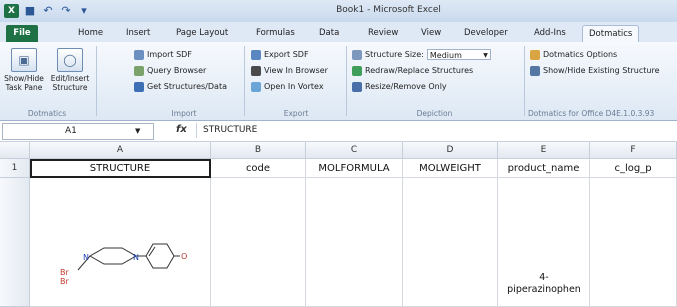 This screenshot has width=677, height=307. Describe the element at coordinates (275, 33) in the screenshot. I see `tab-formulas: Formulas` at that location.